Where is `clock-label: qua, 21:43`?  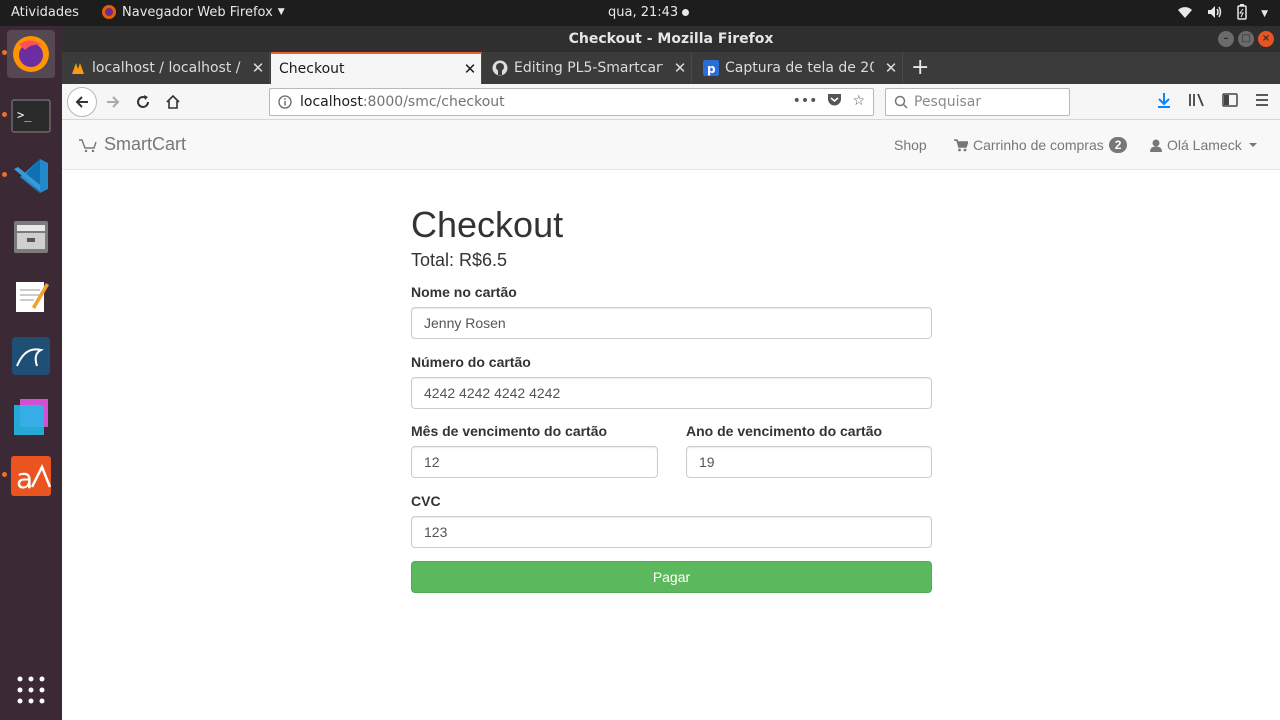
clock-label: qua, 21:43 is located at coordinates (643, 12).